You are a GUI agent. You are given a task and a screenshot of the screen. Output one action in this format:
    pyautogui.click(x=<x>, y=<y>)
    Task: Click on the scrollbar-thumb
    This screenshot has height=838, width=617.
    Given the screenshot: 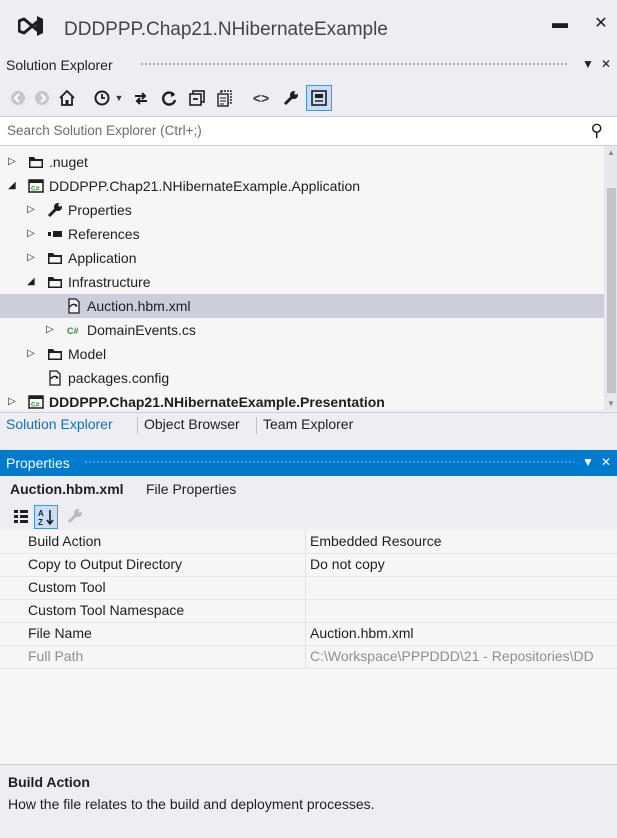 What is the action you would take?
    pyautogui.click(x=611, y=290)
    